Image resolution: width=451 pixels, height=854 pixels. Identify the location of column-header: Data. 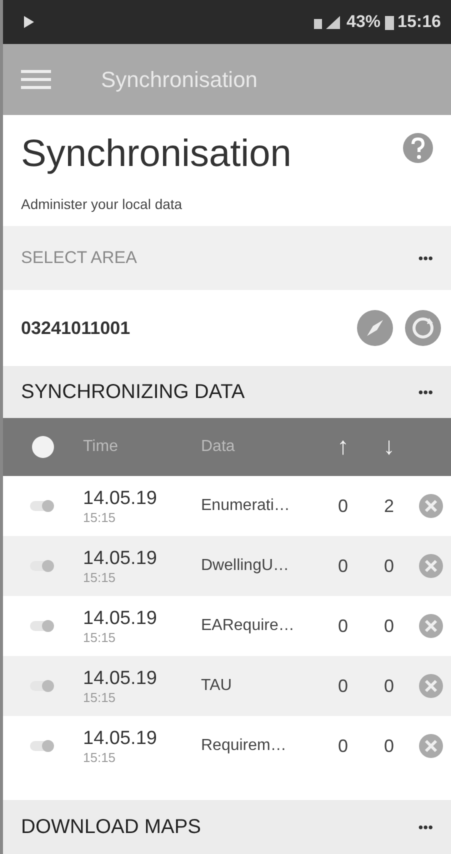
(218, 447).